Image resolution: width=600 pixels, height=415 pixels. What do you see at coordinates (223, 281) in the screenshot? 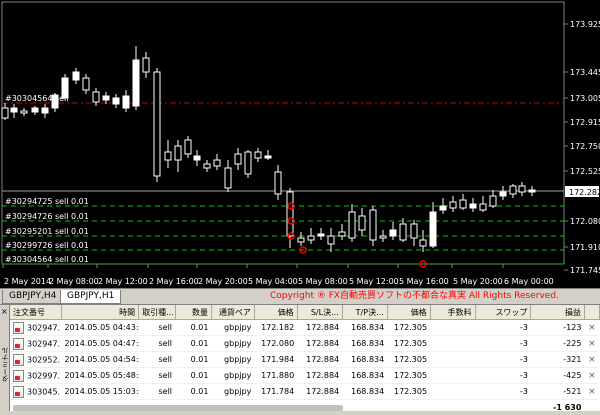
I see `time-tick-label: 2 May 20:00` at bounding box center [223, 281].